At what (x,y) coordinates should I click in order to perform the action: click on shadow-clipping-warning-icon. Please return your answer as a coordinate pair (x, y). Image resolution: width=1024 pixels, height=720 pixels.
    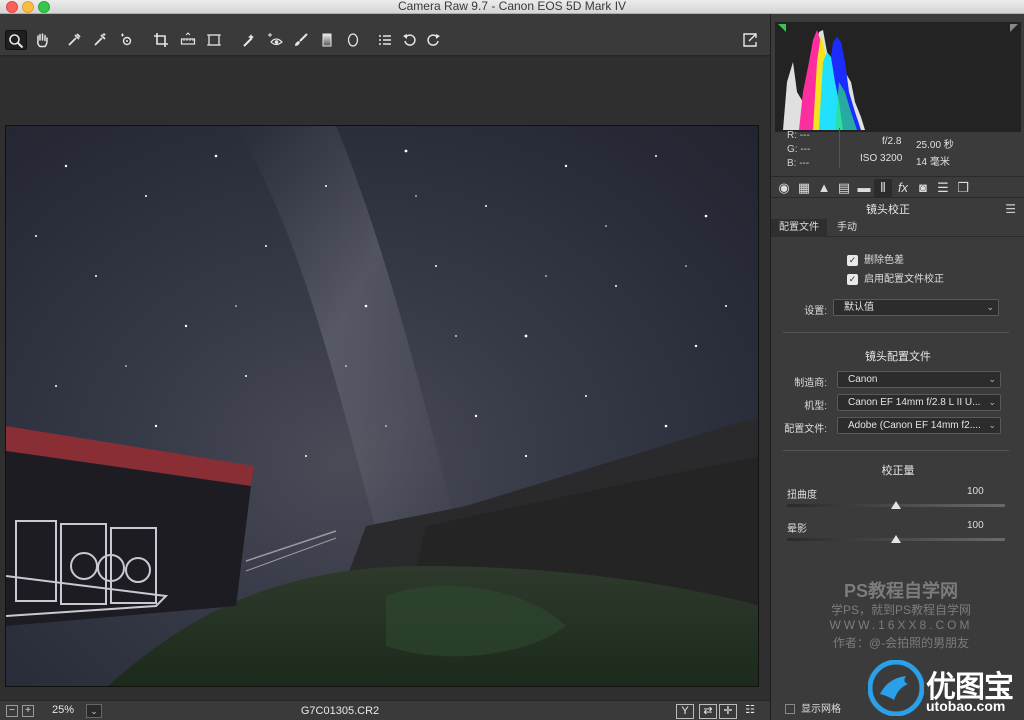
    Looking at the image, I should click on (782, 28).